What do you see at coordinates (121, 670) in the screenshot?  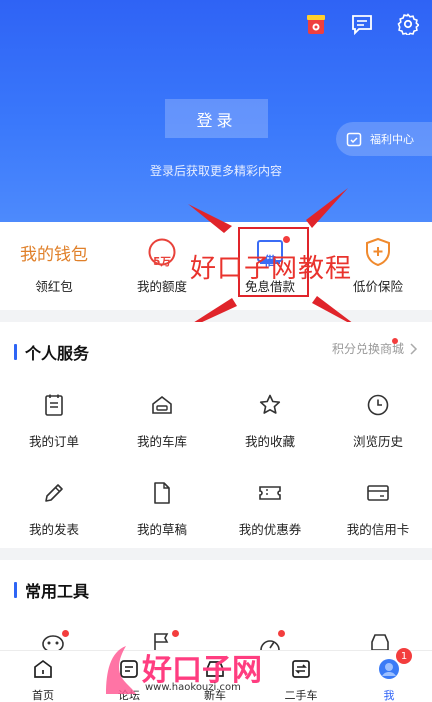 I see `watermark-logo-icon` at bounding box center [121, 670].